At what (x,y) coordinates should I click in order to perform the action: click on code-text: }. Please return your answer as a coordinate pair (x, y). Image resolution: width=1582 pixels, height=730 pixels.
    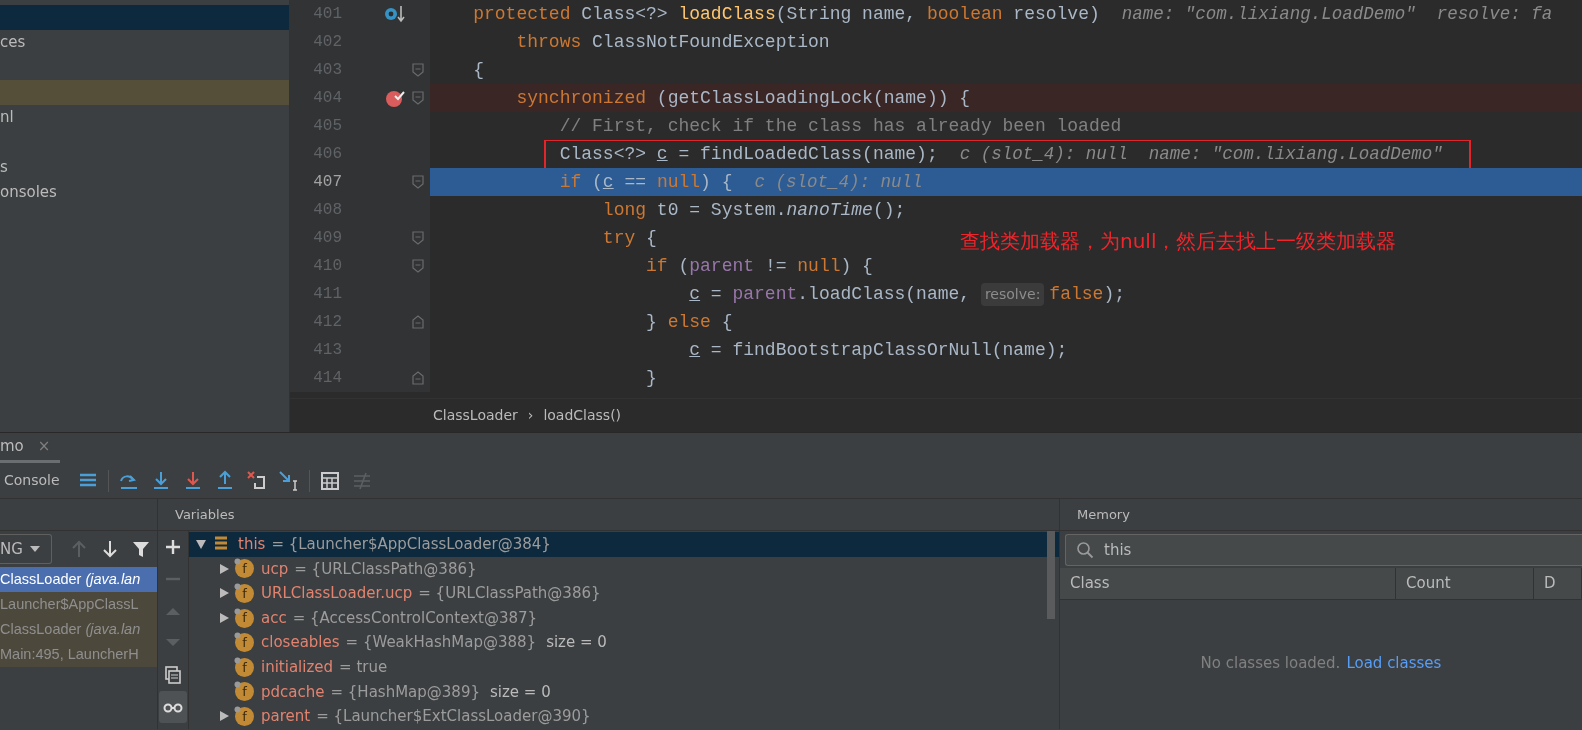
    Looking at the image, I should click on (651, 378).